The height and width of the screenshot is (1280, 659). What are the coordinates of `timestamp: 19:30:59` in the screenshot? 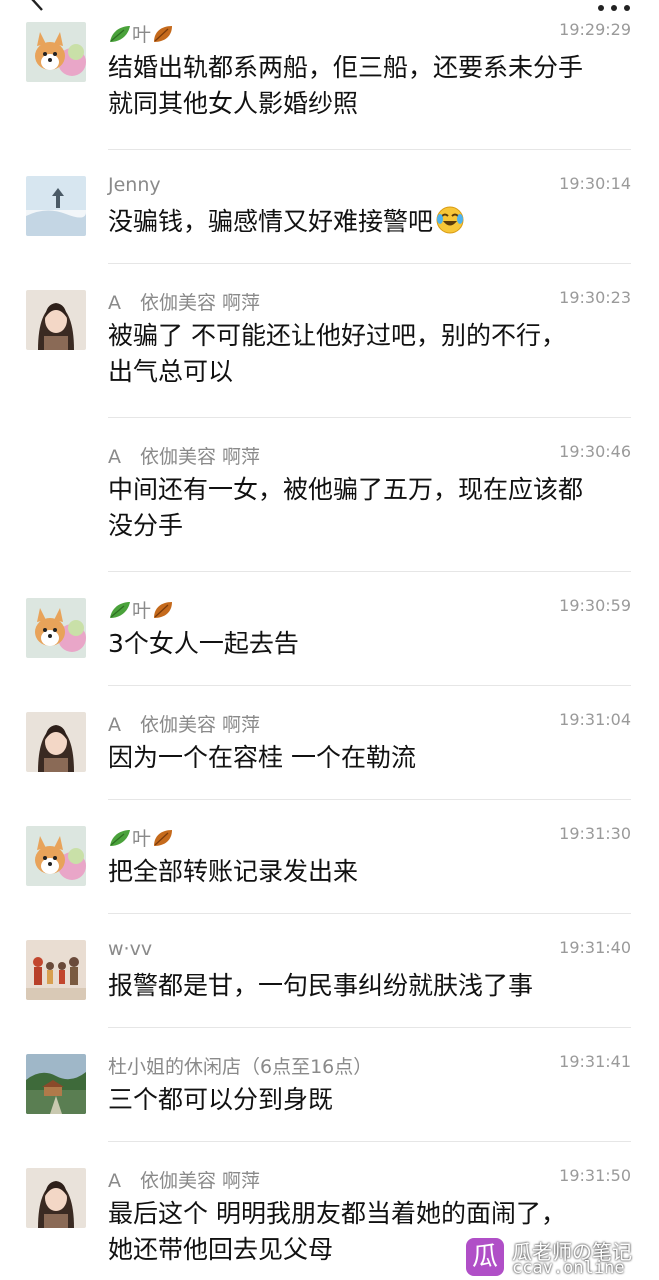 It's located at (595, 605).